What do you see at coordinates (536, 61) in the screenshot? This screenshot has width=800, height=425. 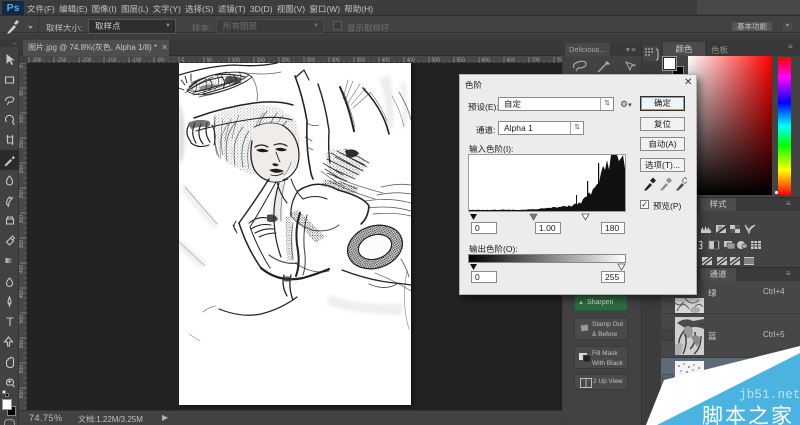 I see `svg-text: 700` at bounding box center [536, 61].